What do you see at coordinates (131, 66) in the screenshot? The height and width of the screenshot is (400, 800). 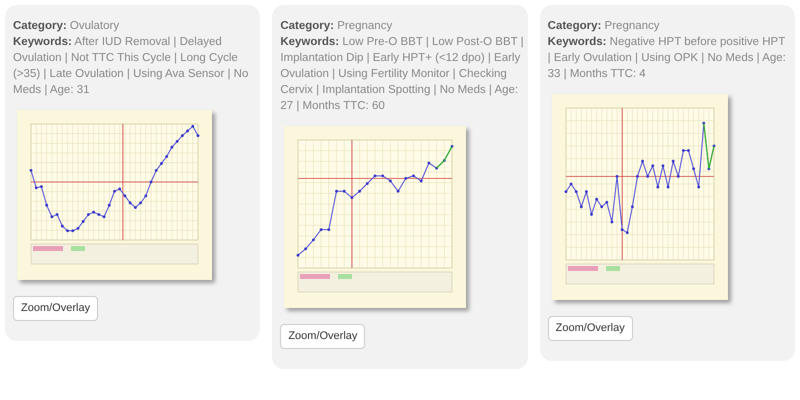 I see `keywords-text: Keywords: After IUD Removal | Delayed Ovulation | Not TTC This Cycle | Long Cycle (>35) | Late Ovulation | Using Ava Sensor | No Meds | Age: 31` at bounding box center [131, 66].